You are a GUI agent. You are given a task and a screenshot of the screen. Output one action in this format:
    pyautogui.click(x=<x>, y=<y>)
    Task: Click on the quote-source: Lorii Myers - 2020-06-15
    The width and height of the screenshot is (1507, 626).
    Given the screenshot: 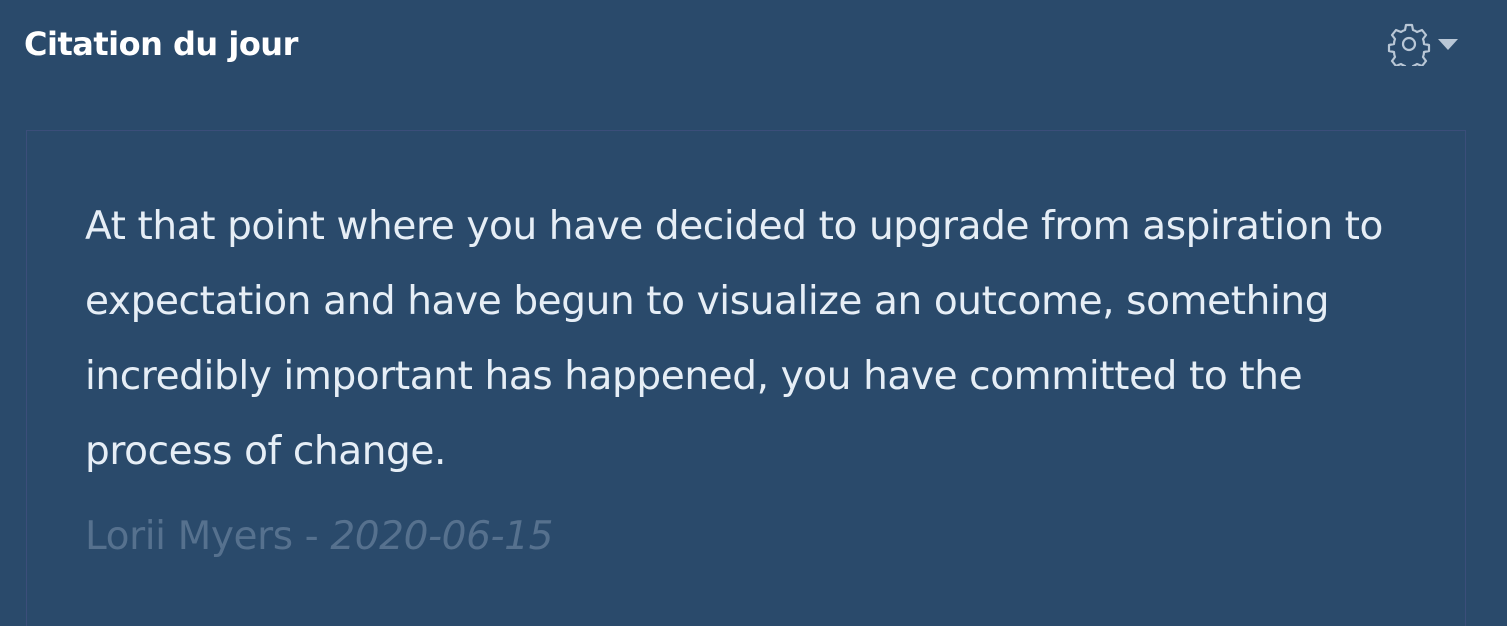 What is the action you would take?
    pyautogui.click(x=319, y=537)
    